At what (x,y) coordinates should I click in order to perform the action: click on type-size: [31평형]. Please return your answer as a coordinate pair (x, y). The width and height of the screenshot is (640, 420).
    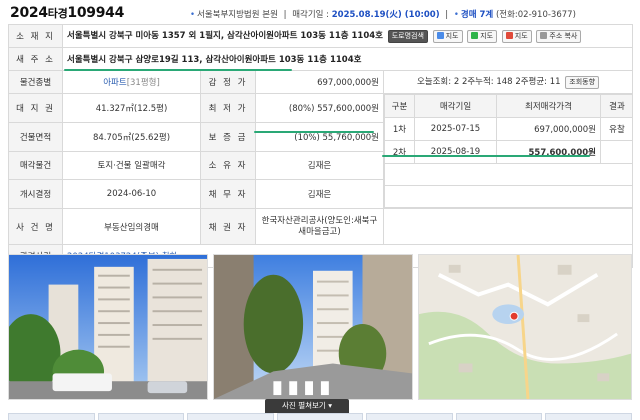
    Looking at the image, I should click on (143, 83).